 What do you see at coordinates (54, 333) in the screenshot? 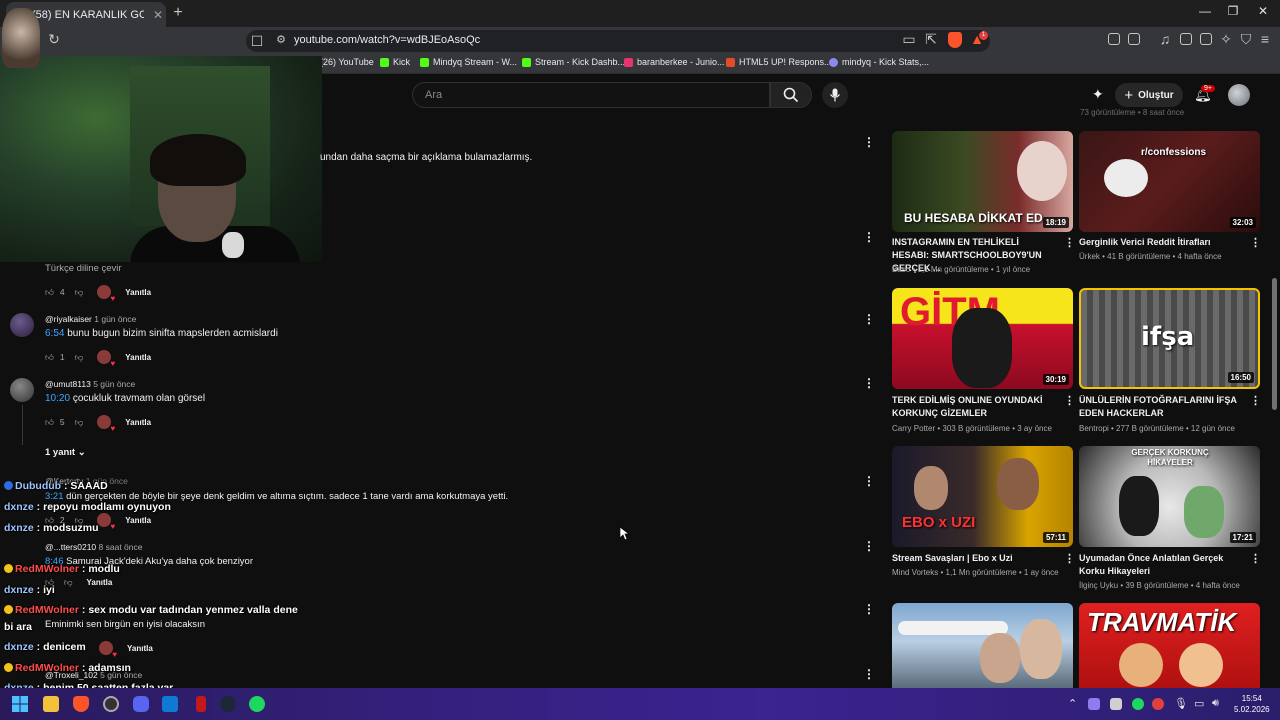
I see `timestamp-link: 6:54` at bounding box center [54, 333].